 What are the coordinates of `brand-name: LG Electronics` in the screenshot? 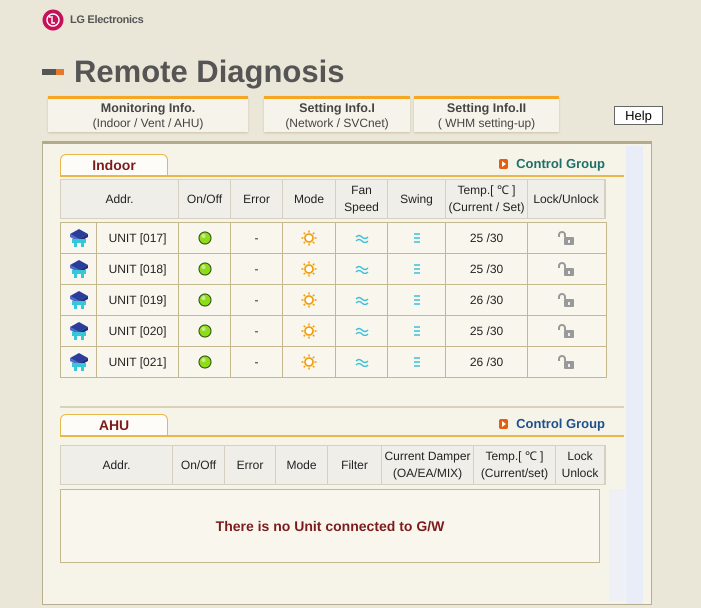 It's located at (107, 20).